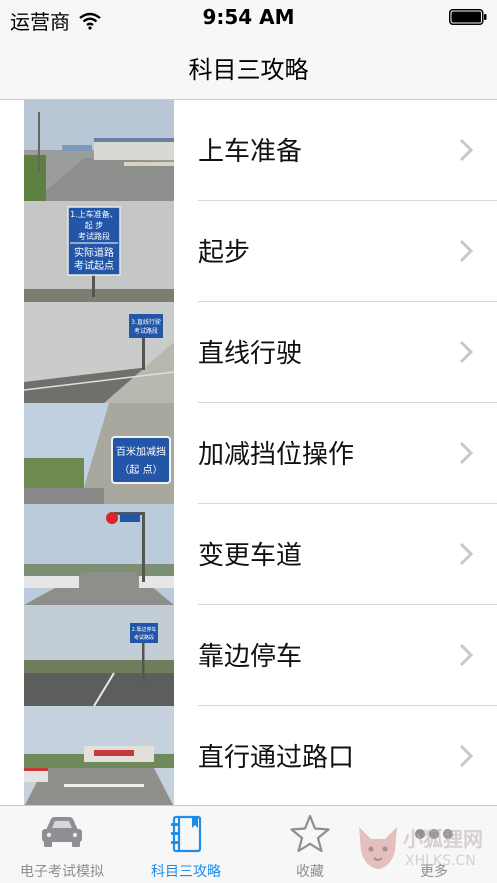 This screenshot has width=497, height=883. I want to click on status-bar: 运营商 9:54 AM, so click(248, 18).